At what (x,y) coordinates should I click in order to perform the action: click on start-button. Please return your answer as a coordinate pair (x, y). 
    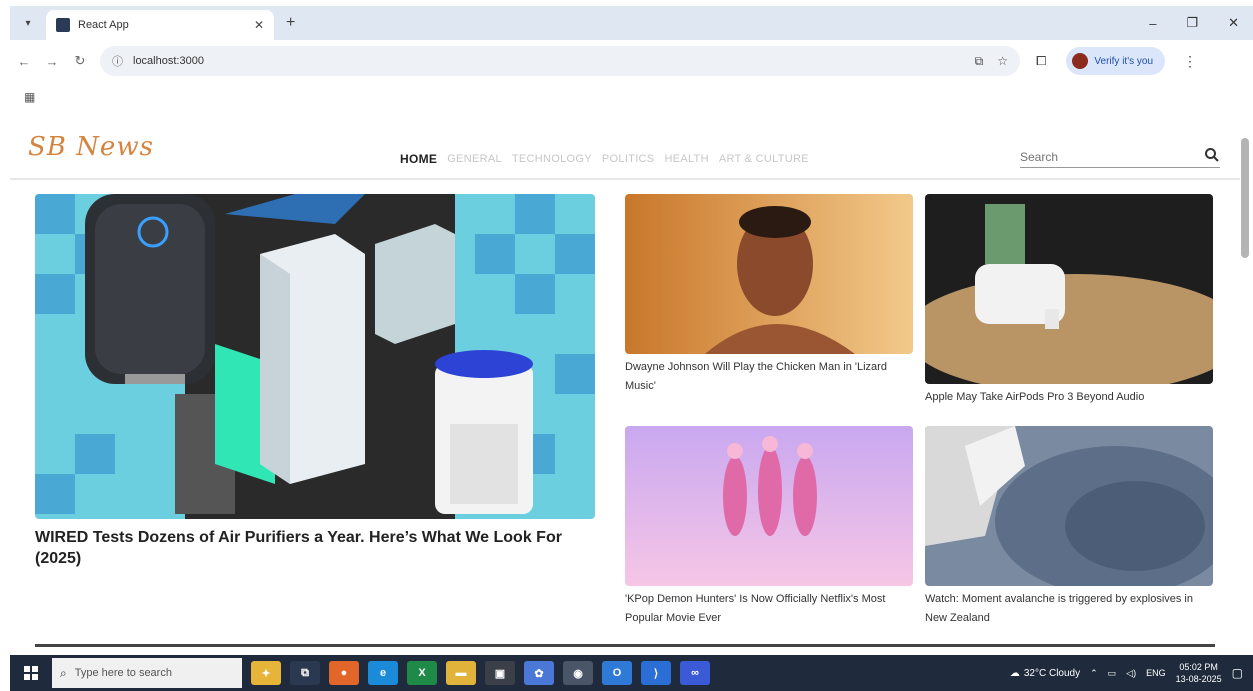
    Looking at the image, I should click on (31, 673).